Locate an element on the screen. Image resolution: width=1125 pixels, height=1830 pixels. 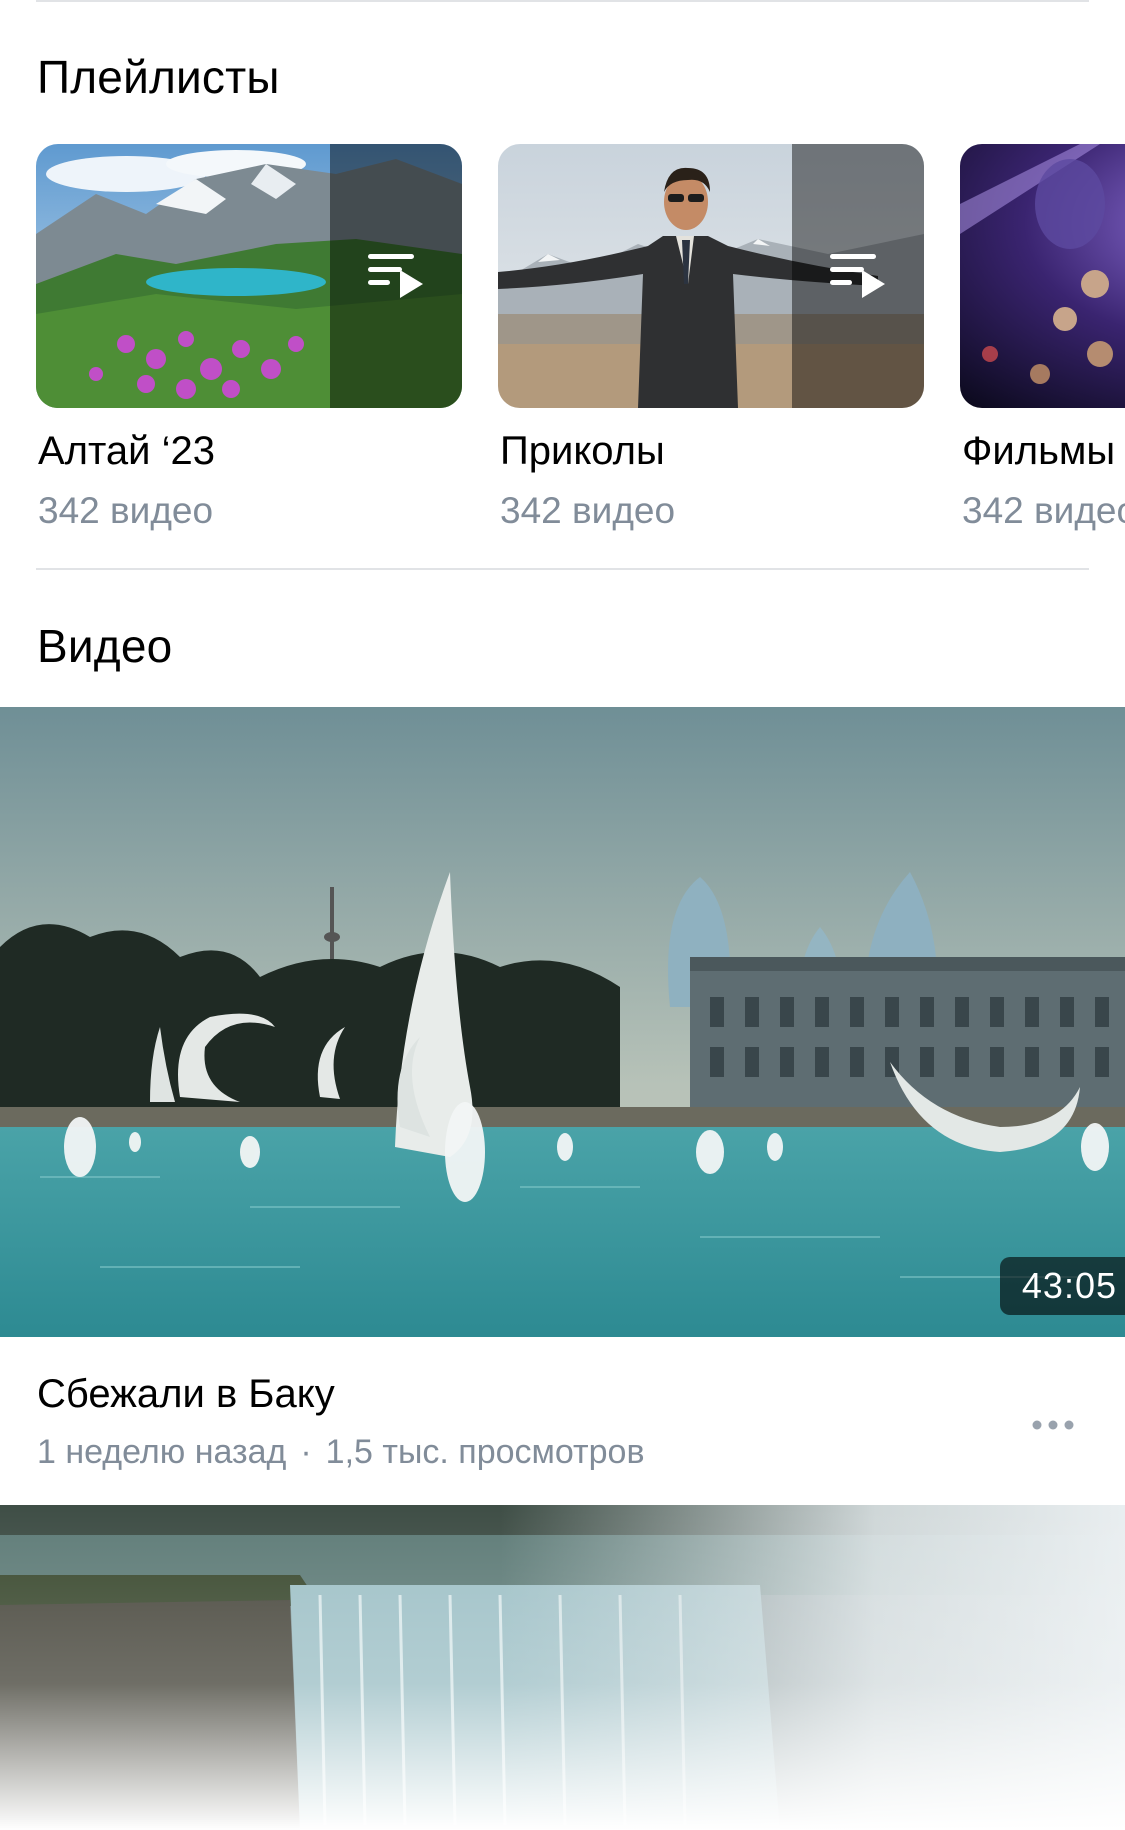
videos-title: Видео is located at coordinates (105, 646).